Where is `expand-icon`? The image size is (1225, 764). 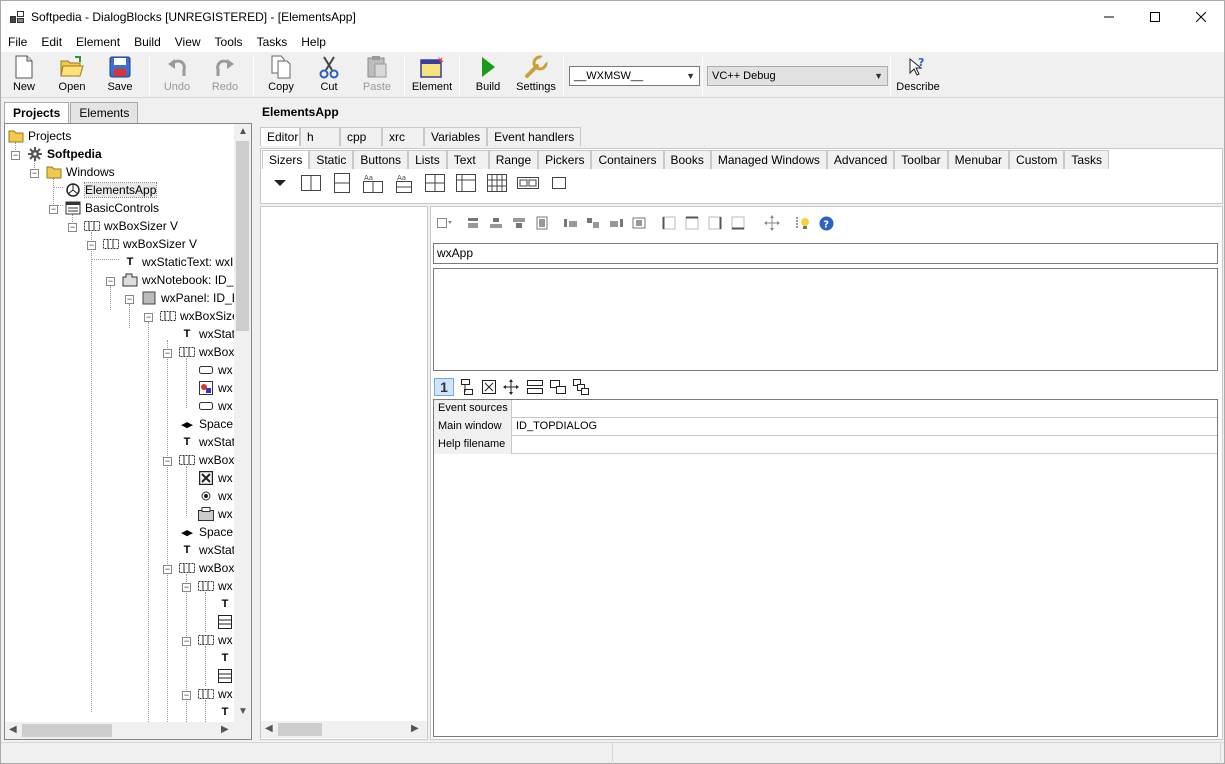
expand-icon is located at coordinates (542, 223).